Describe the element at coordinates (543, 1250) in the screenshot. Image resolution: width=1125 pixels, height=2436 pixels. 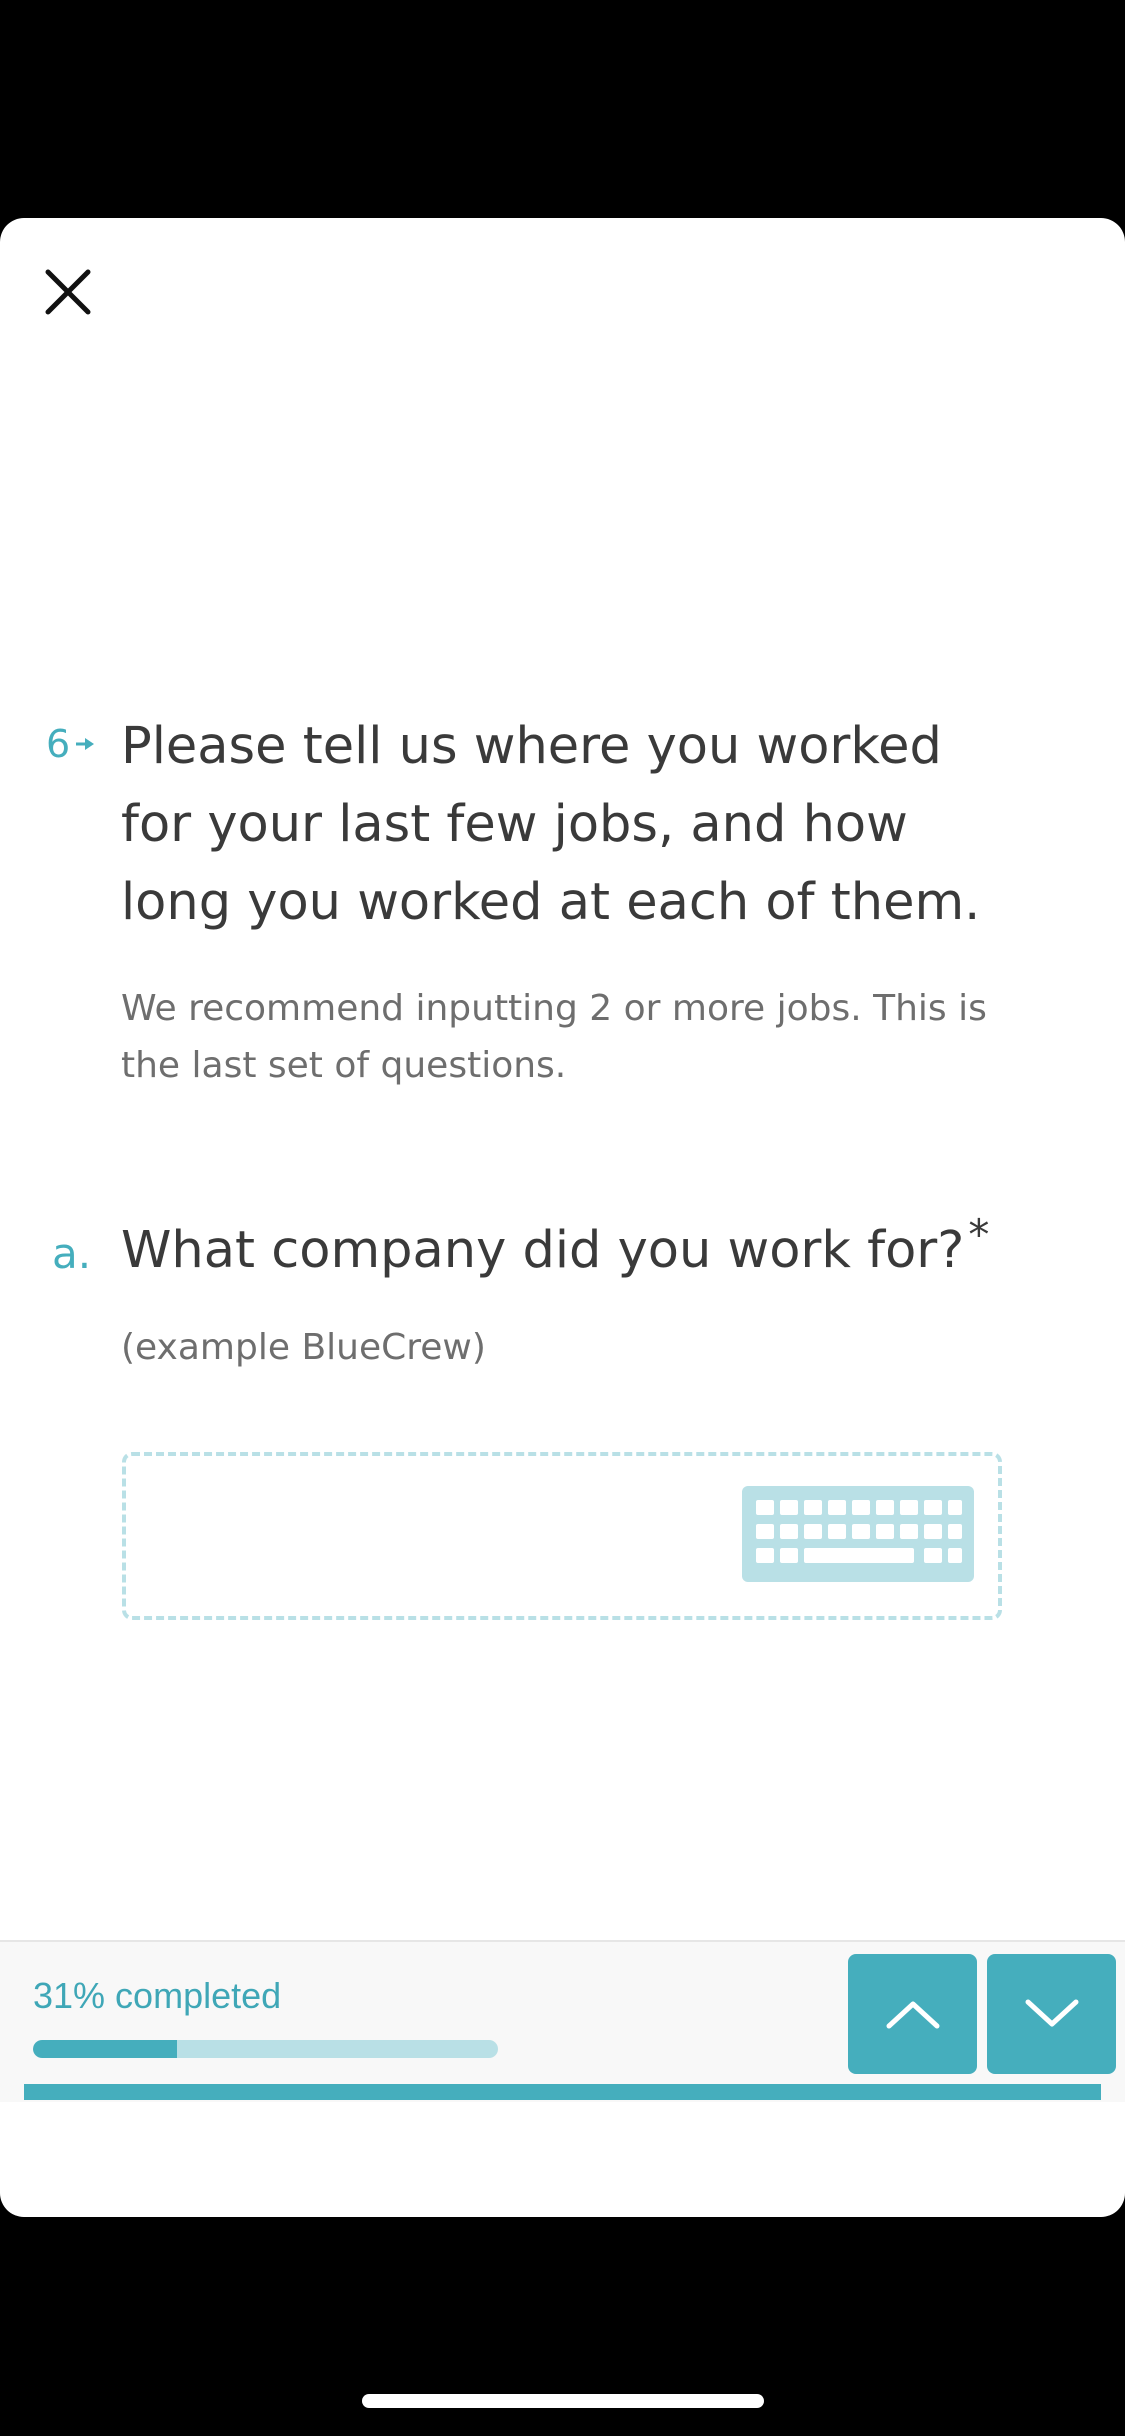
I see `sub-question-text: What company did you work for?` at that location.